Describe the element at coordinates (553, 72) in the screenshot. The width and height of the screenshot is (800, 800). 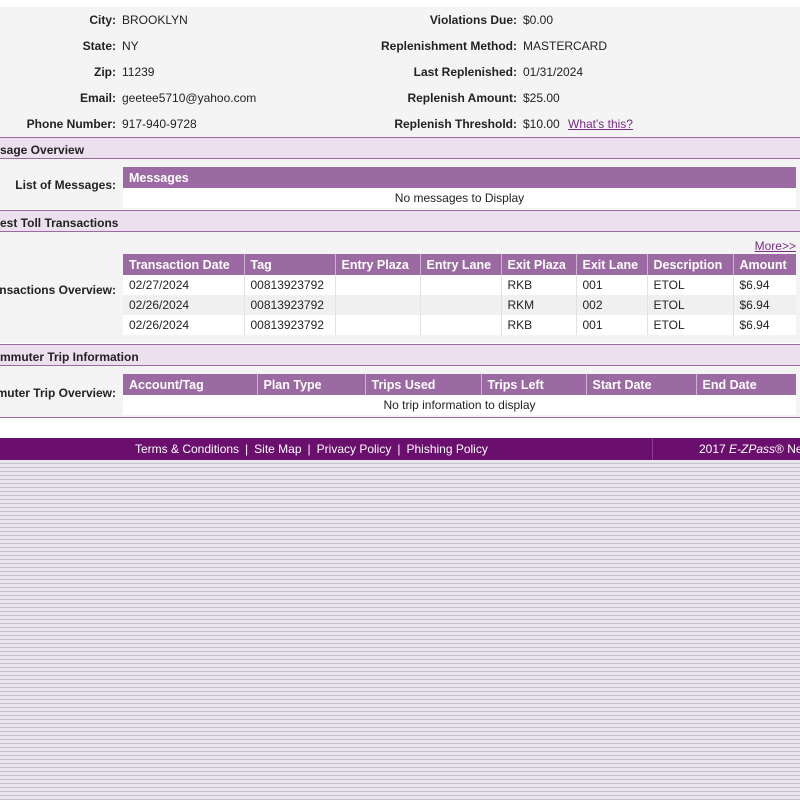
I see `last-replenished-value: 01/31/2024` at that location.